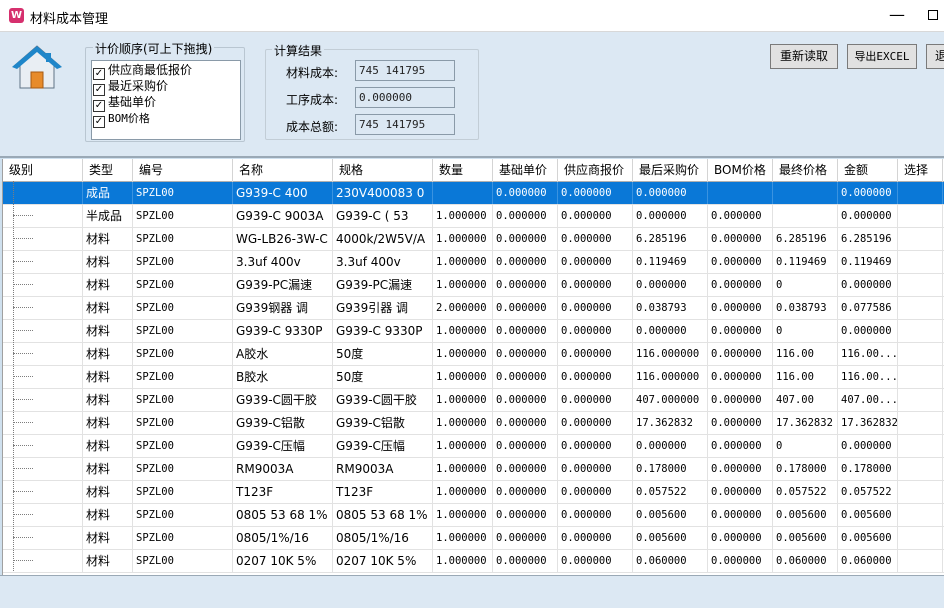  What do you see at coordinates (882, 56) in the screenshot?
I see `export-excel-button: 导出EXCEL` at bounding box center [882, 56].